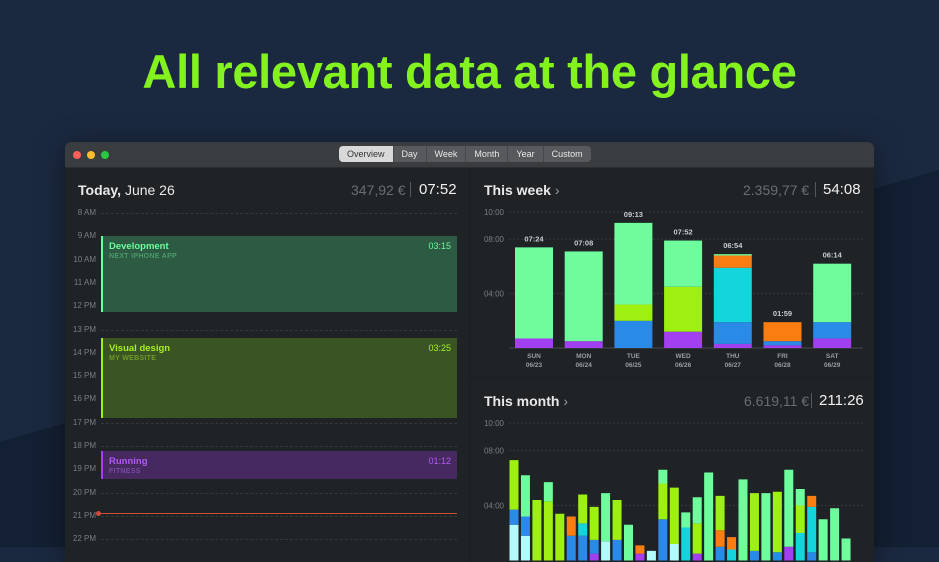  What do you see at coordinates (534, 238) in the screenshot?
I see `week-bar-total-label: 07:24` at bounding box center [534, 238].